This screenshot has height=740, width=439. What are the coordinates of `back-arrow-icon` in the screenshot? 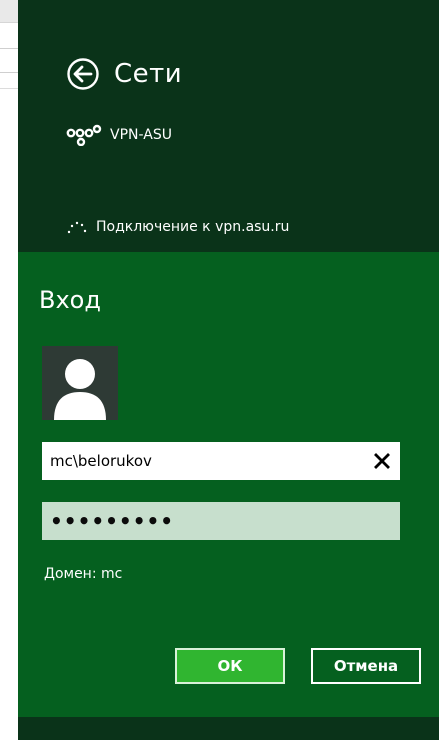 It's located at (83, 74).